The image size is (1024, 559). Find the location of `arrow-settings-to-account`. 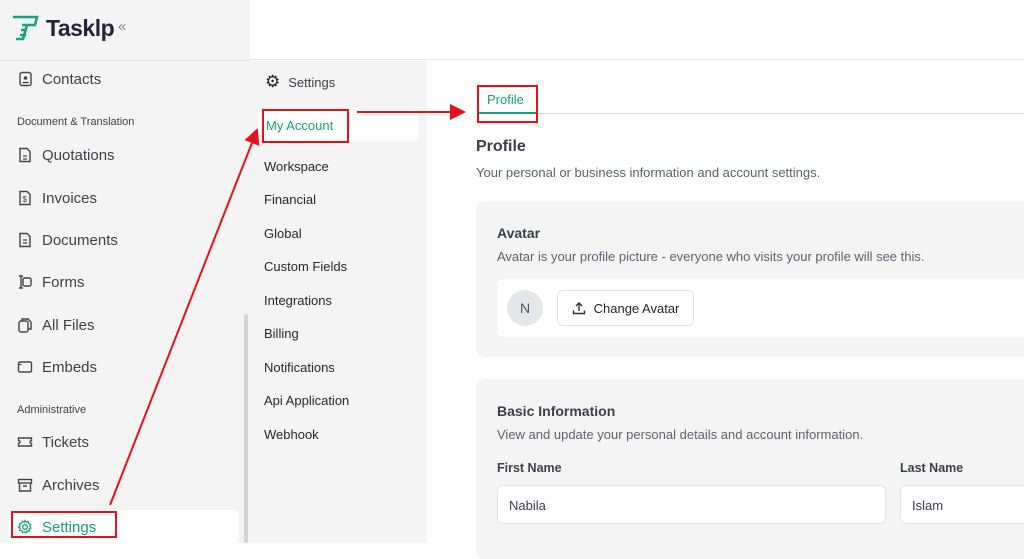

arrow-settings-to-account is located at coordinates (184, 317).